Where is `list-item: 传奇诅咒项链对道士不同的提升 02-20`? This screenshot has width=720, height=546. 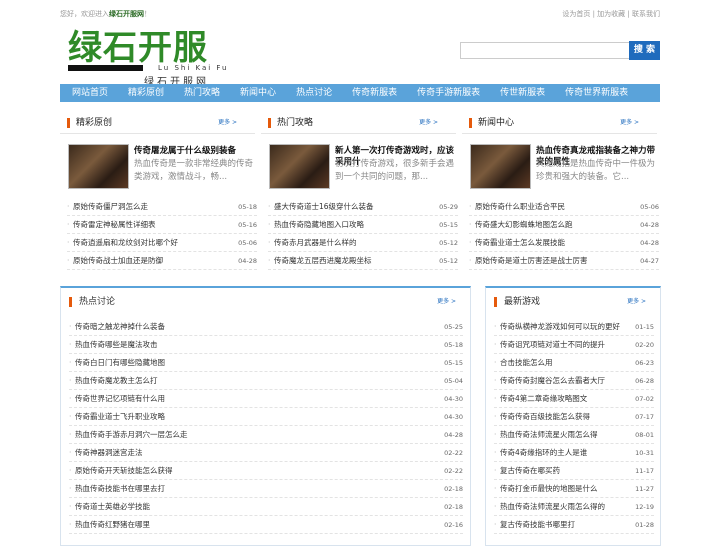 list-item: 传奇诅咒项链对道士不同的提升 02-20 is located at coordinates (574, 345).